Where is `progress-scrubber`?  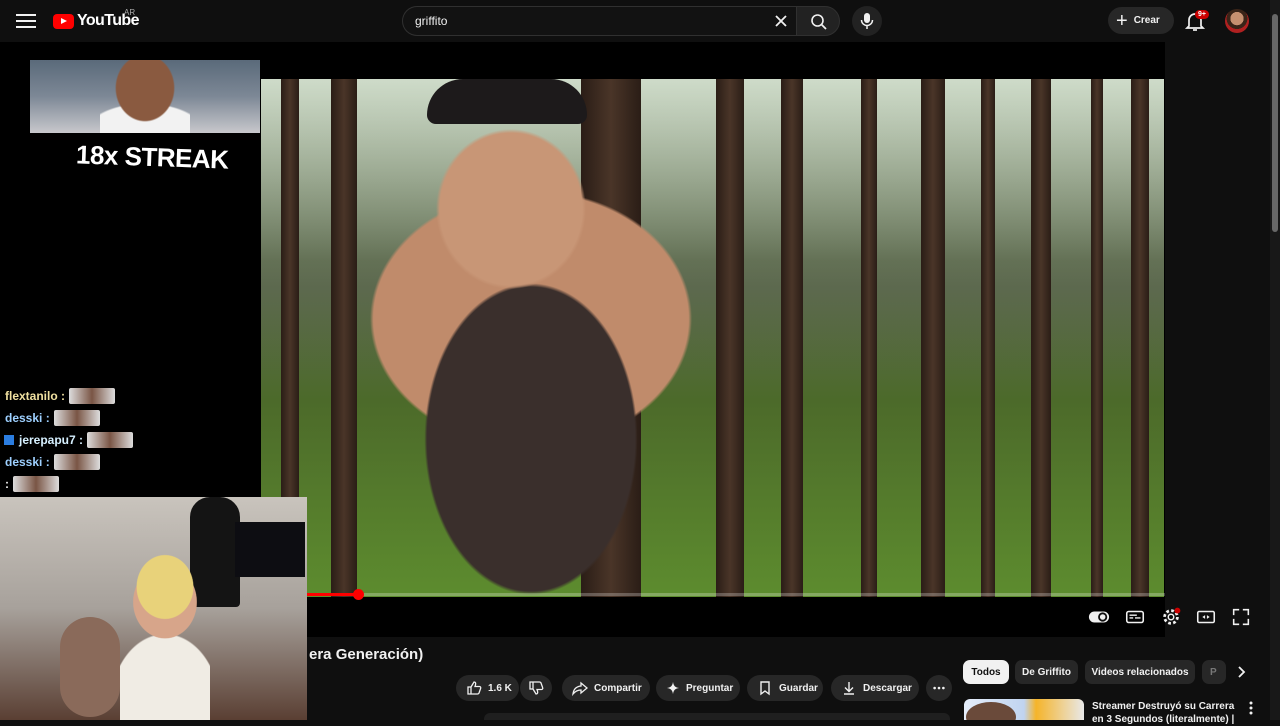
progress-scrubber is located at coordinates (358, 594).